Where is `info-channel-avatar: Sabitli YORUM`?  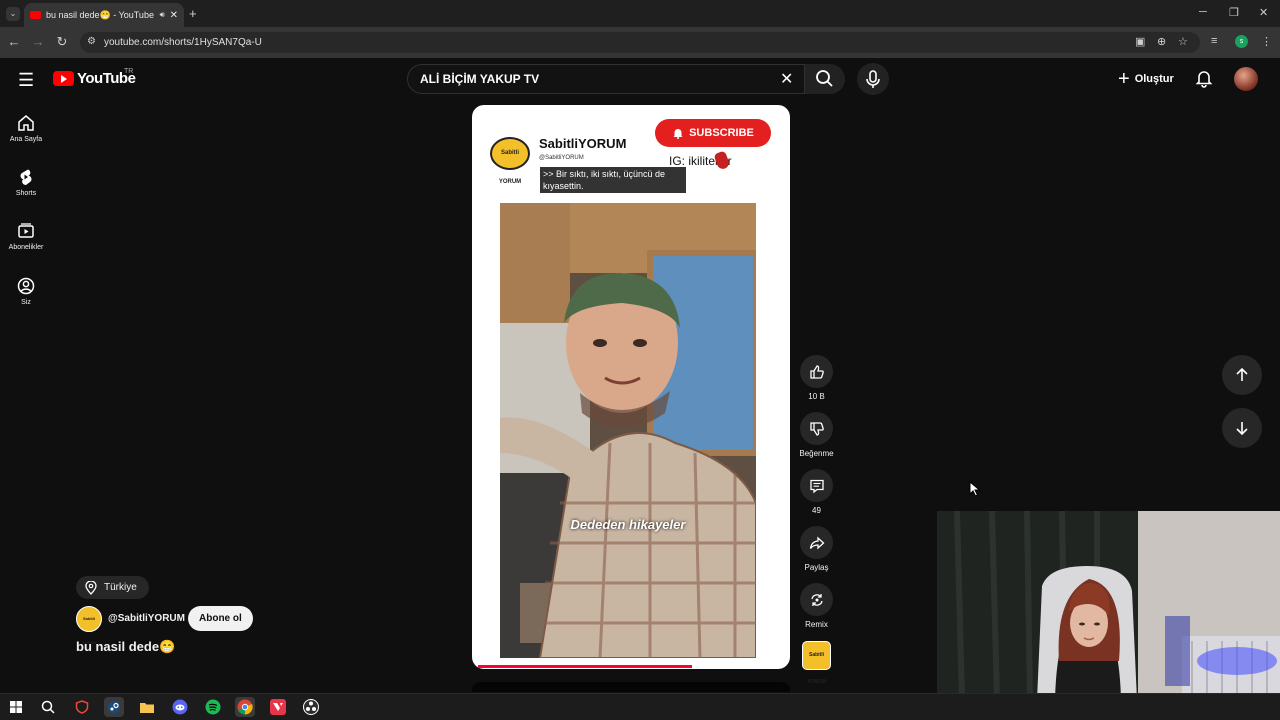 info-channel-avatar: Sabitli YORUM is located at coordinates (89, 625).